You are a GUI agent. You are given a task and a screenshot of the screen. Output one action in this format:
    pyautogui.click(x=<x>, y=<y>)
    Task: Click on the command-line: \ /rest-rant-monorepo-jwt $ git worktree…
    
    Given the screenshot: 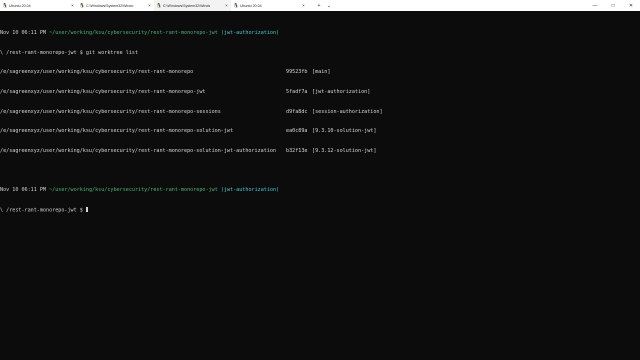 What is the action you would take?
    pyautogui.click(x=320, y=53)
    